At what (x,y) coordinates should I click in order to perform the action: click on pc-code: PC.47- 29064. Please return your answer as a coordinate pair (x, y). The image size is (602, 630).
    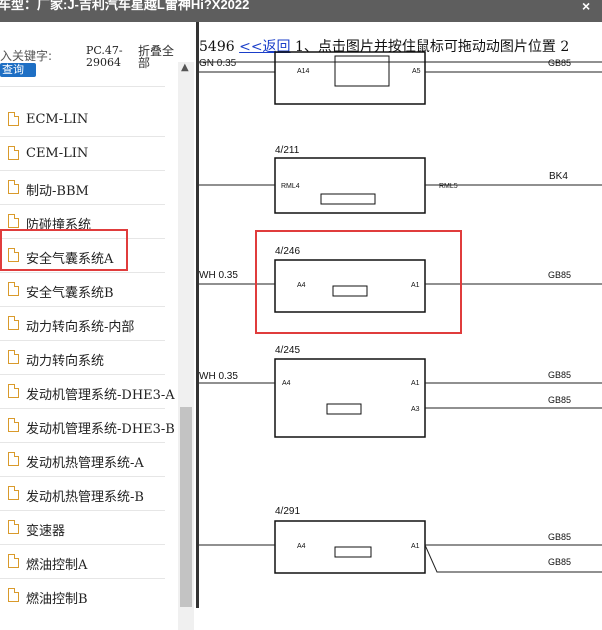
    Looking at the image, I should click on (104, 56).